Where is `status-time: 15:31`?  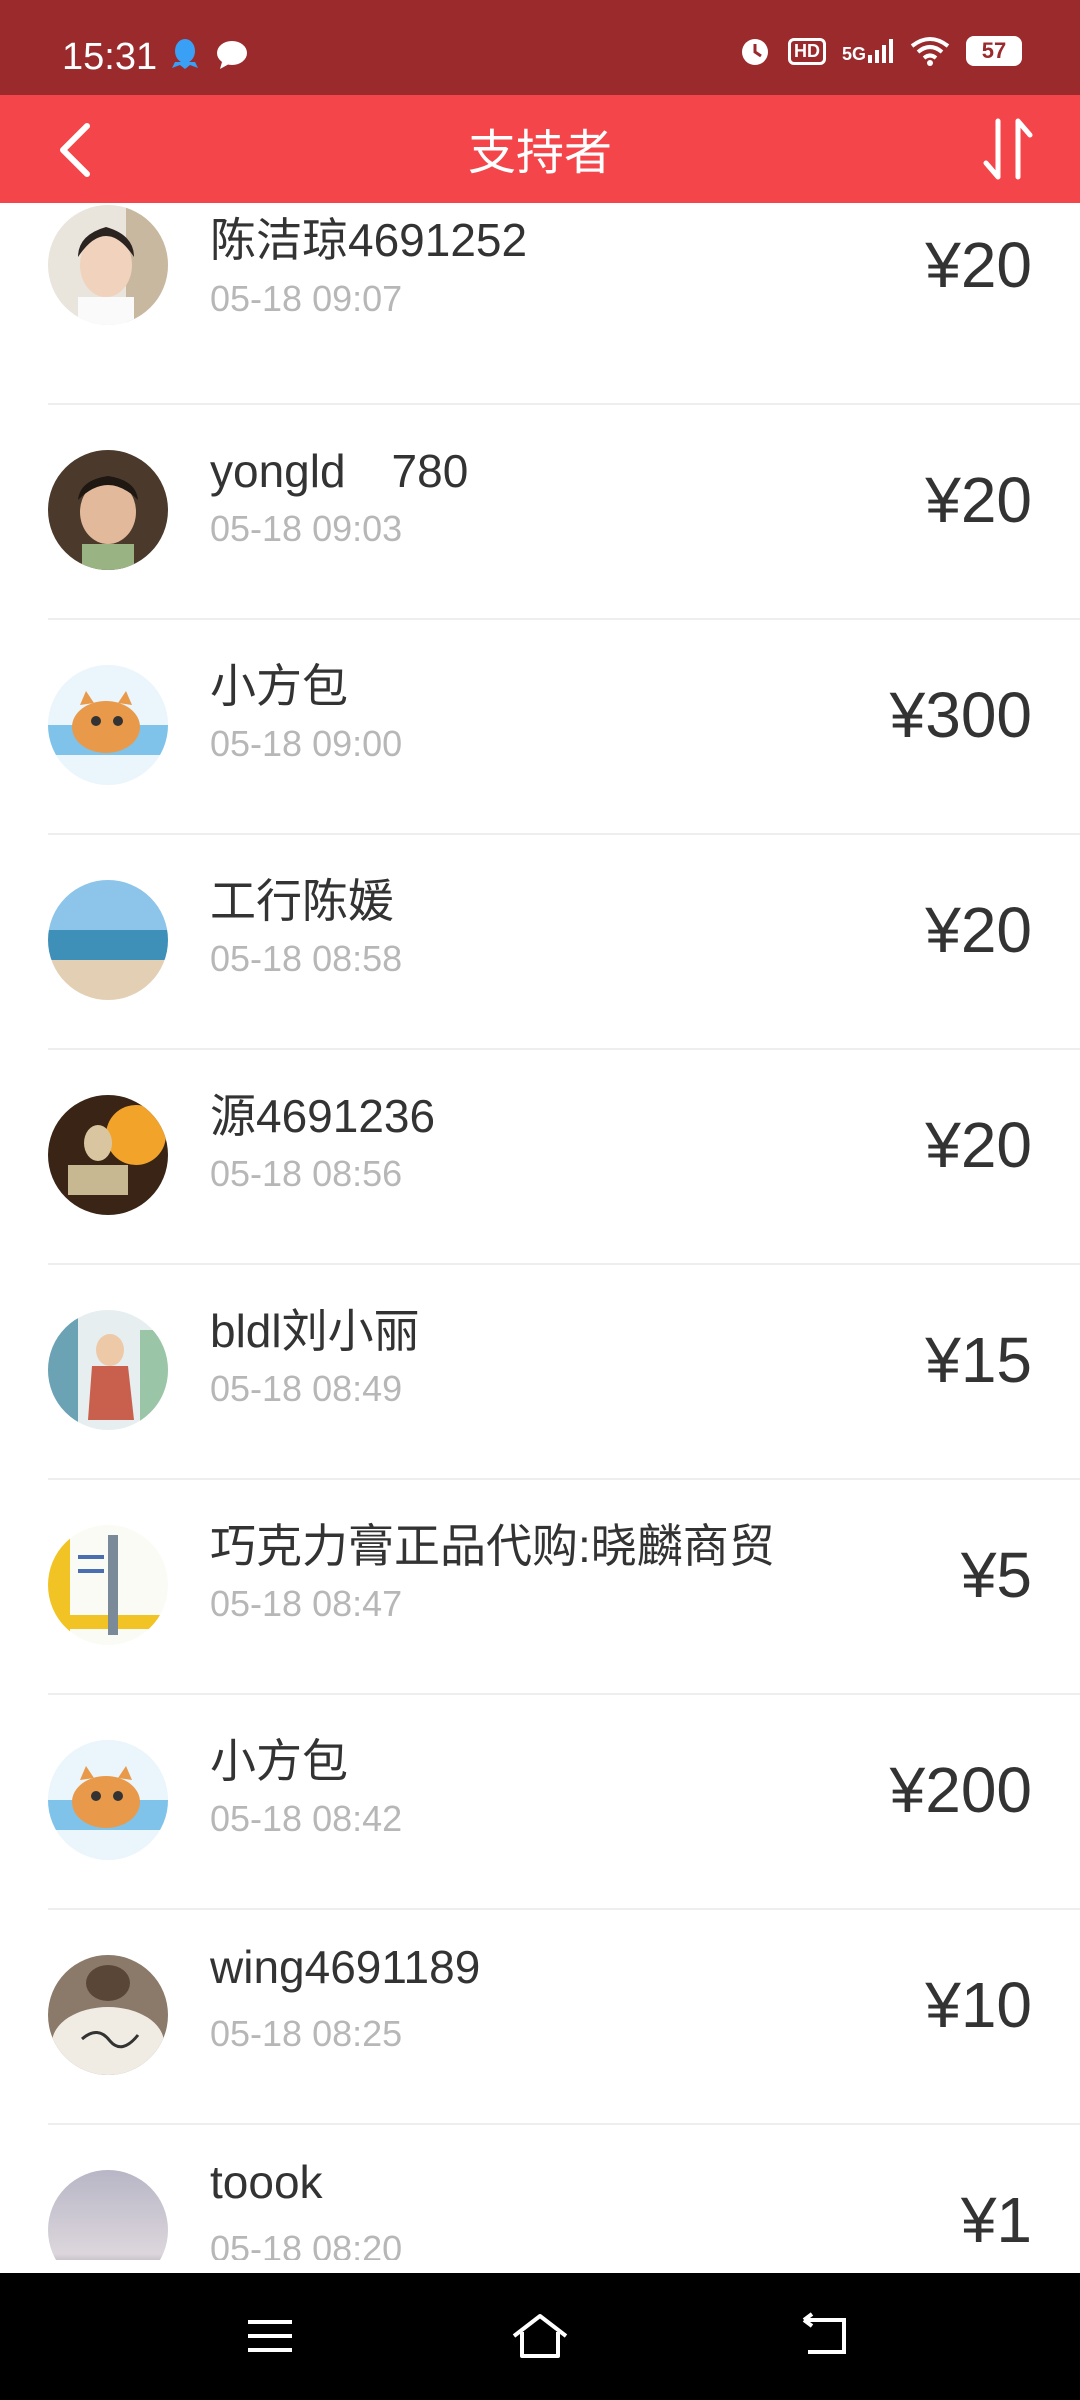
status-time: 15:31 is located at coordinates (110, 57).